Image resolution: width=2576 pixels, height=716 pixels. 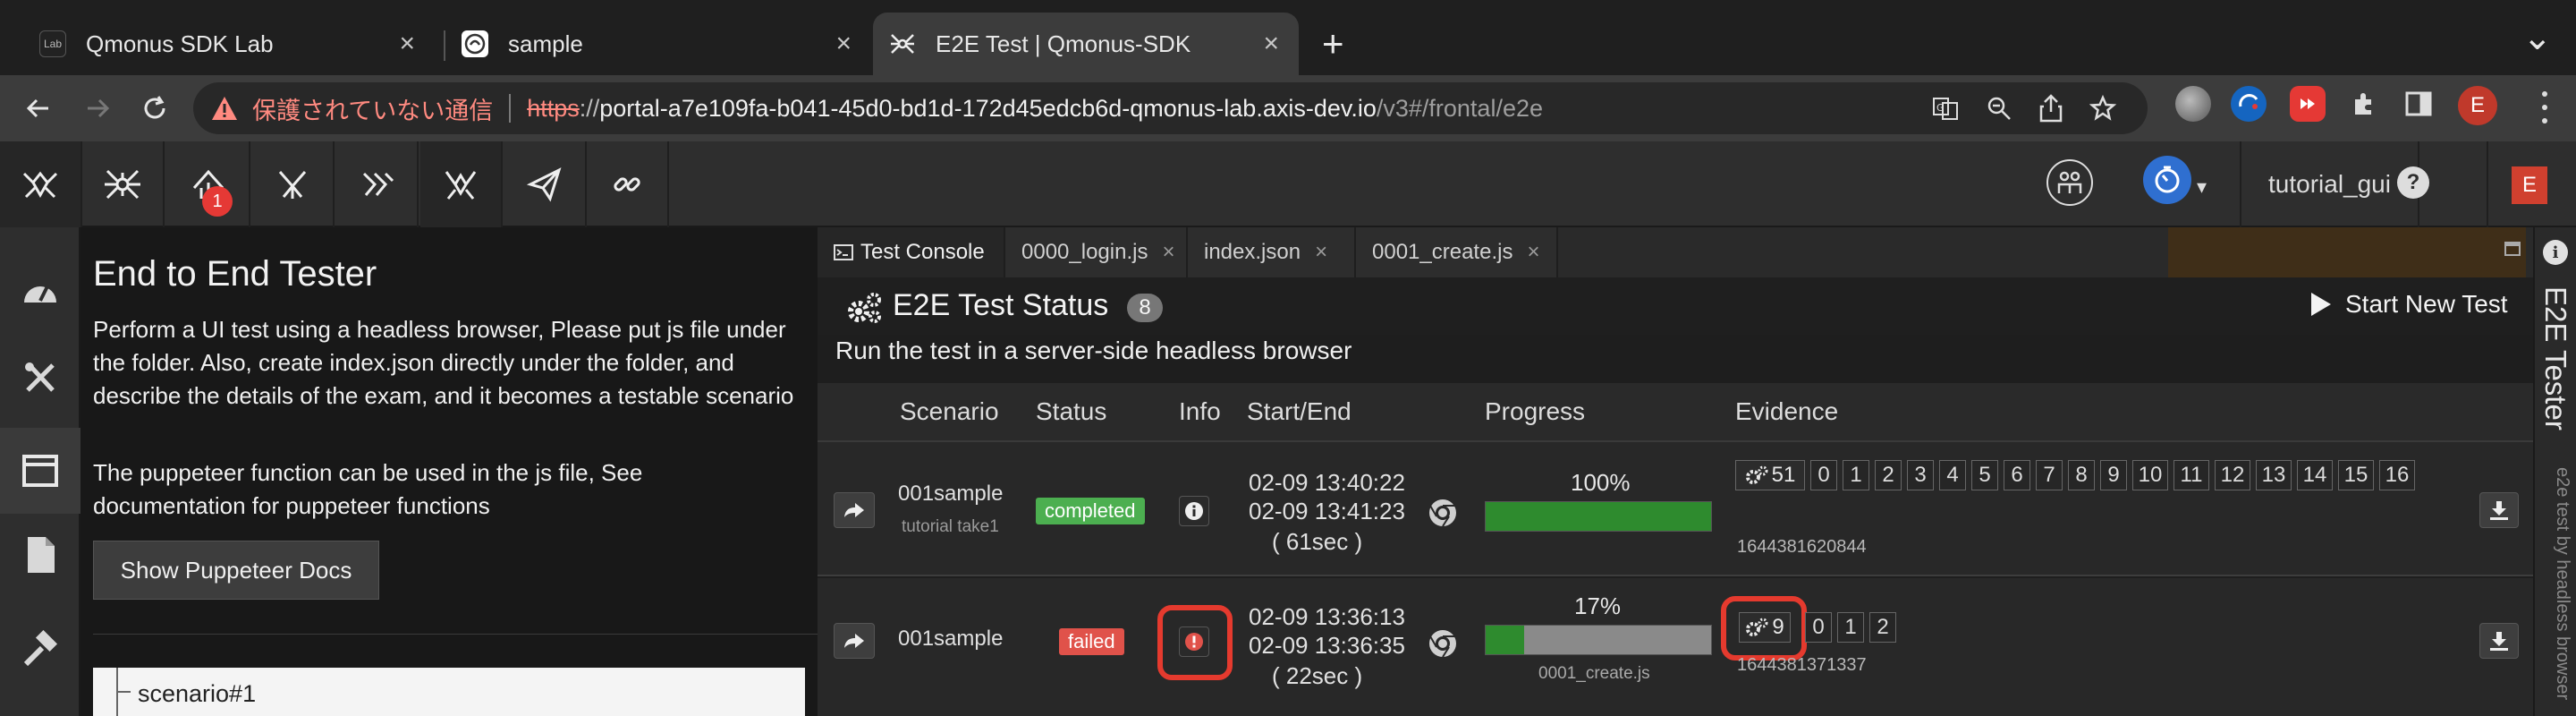 I want to click on toolbar-fork-button, so click(x=293, y=184).